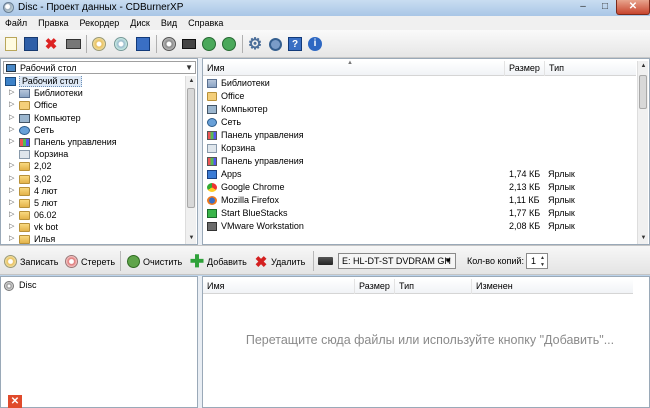  What do you see at coordinates (30, 261) in the screenshot?
I see `burn-button: Записать` at bounding box center [30, 261].